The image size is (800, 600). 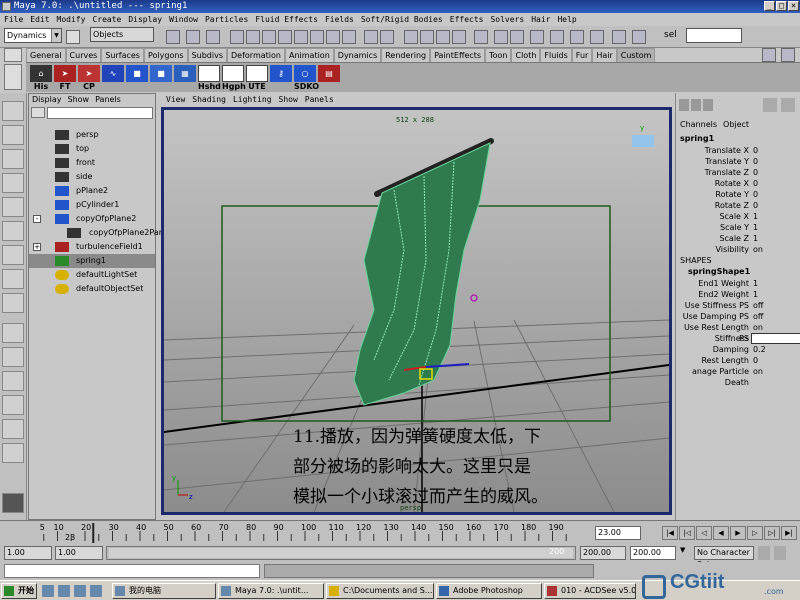 What do you see at coordinates (13, 159) in the screenshot?
I see `paint-select-icon` at bounding box center [13, 159].